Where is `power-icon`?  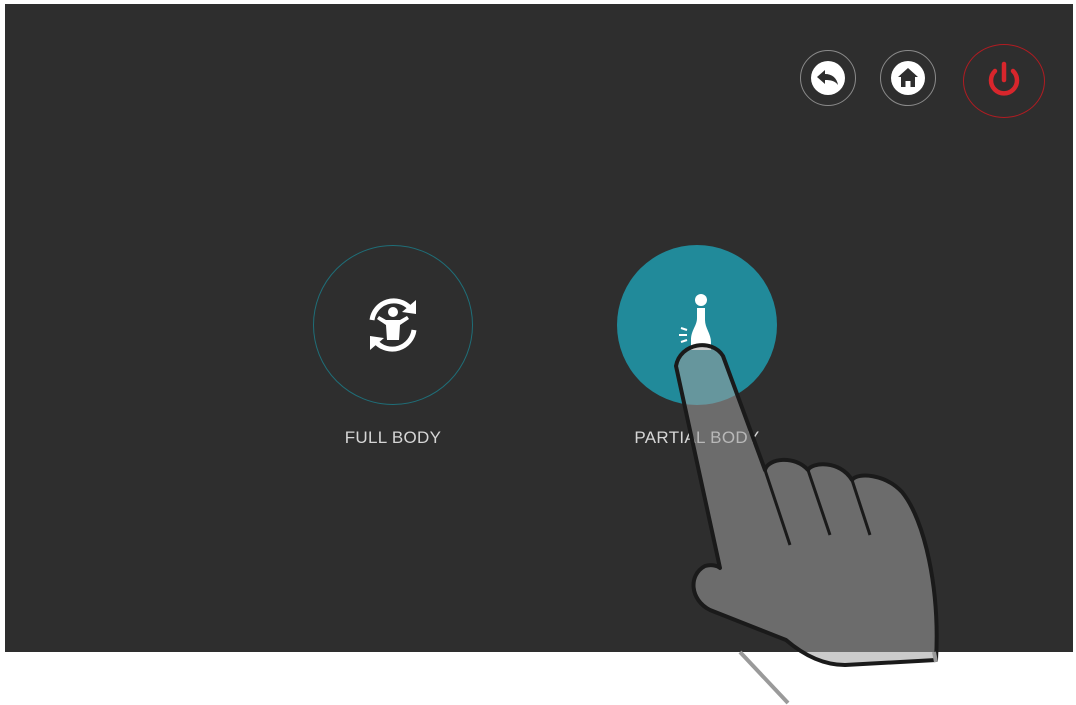
power-icon is located at coordinates (1004, 78).